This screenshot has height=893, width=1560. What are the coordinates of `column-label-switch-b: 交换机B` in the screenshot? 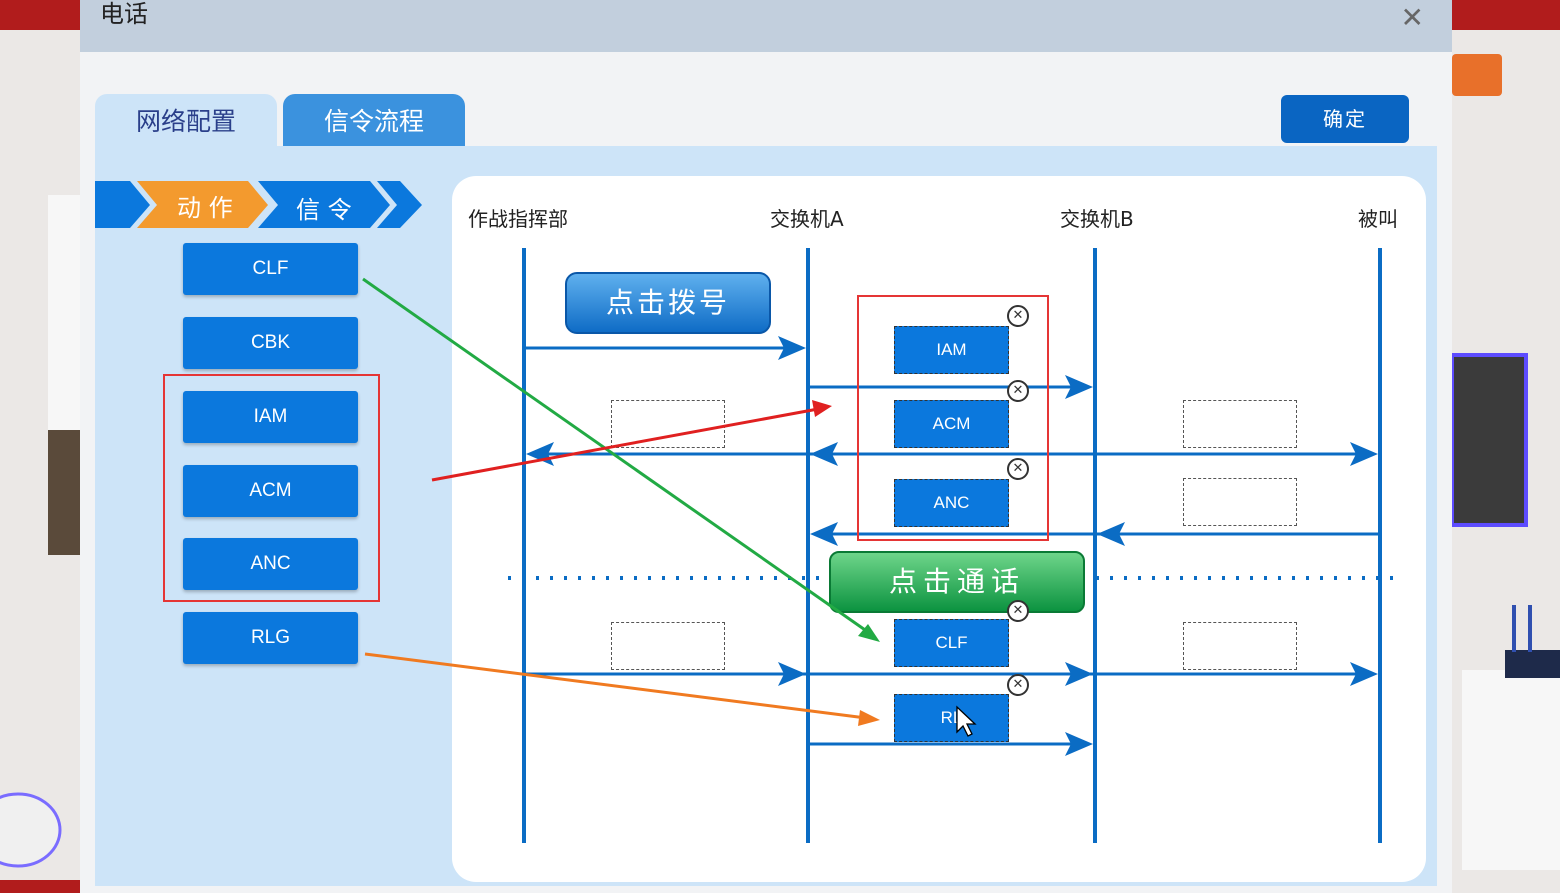 It's located at (1097, 219).